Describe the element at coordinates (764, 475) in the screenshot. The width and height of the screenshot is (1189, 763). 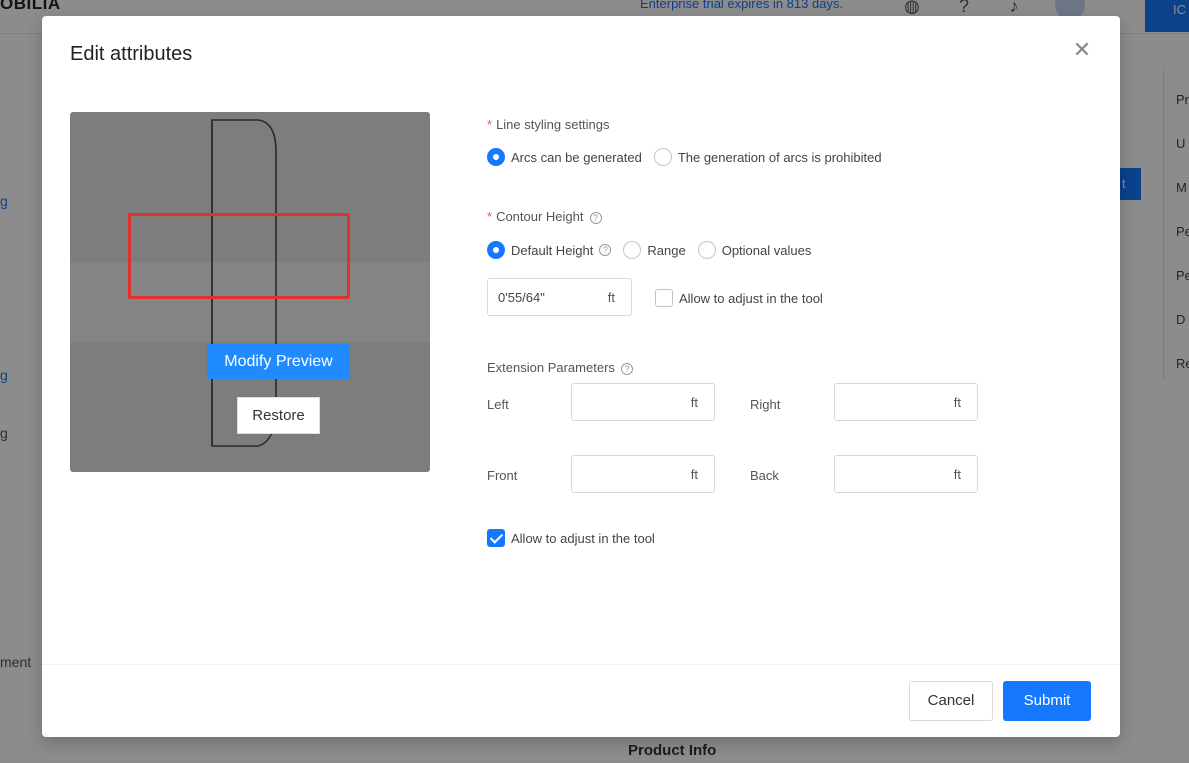
I see `back-label: Back` at that location.